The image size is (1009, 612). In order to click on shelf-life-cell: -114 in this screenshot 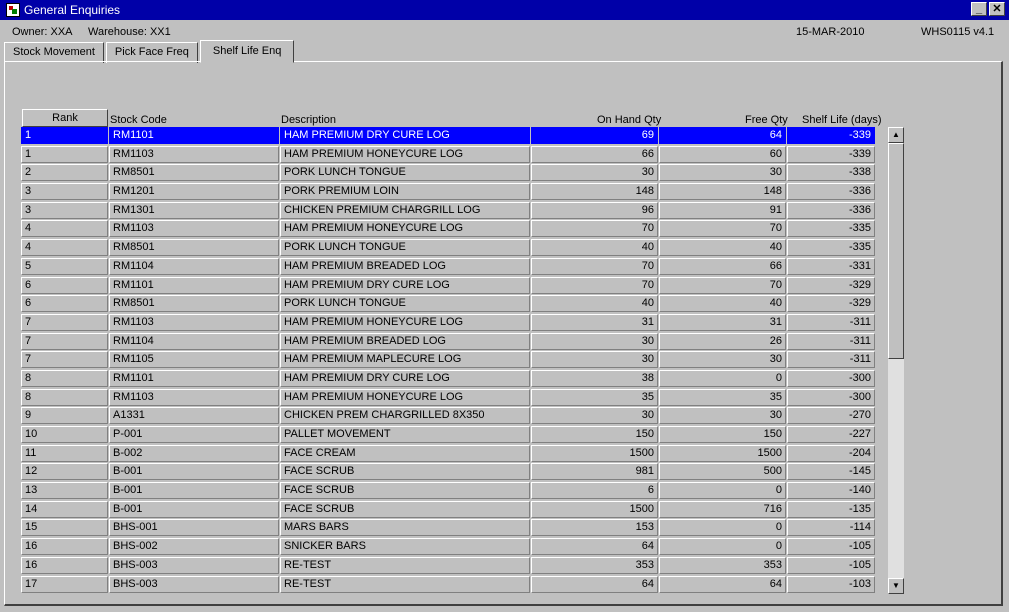, I will do `click(831, 528)`.